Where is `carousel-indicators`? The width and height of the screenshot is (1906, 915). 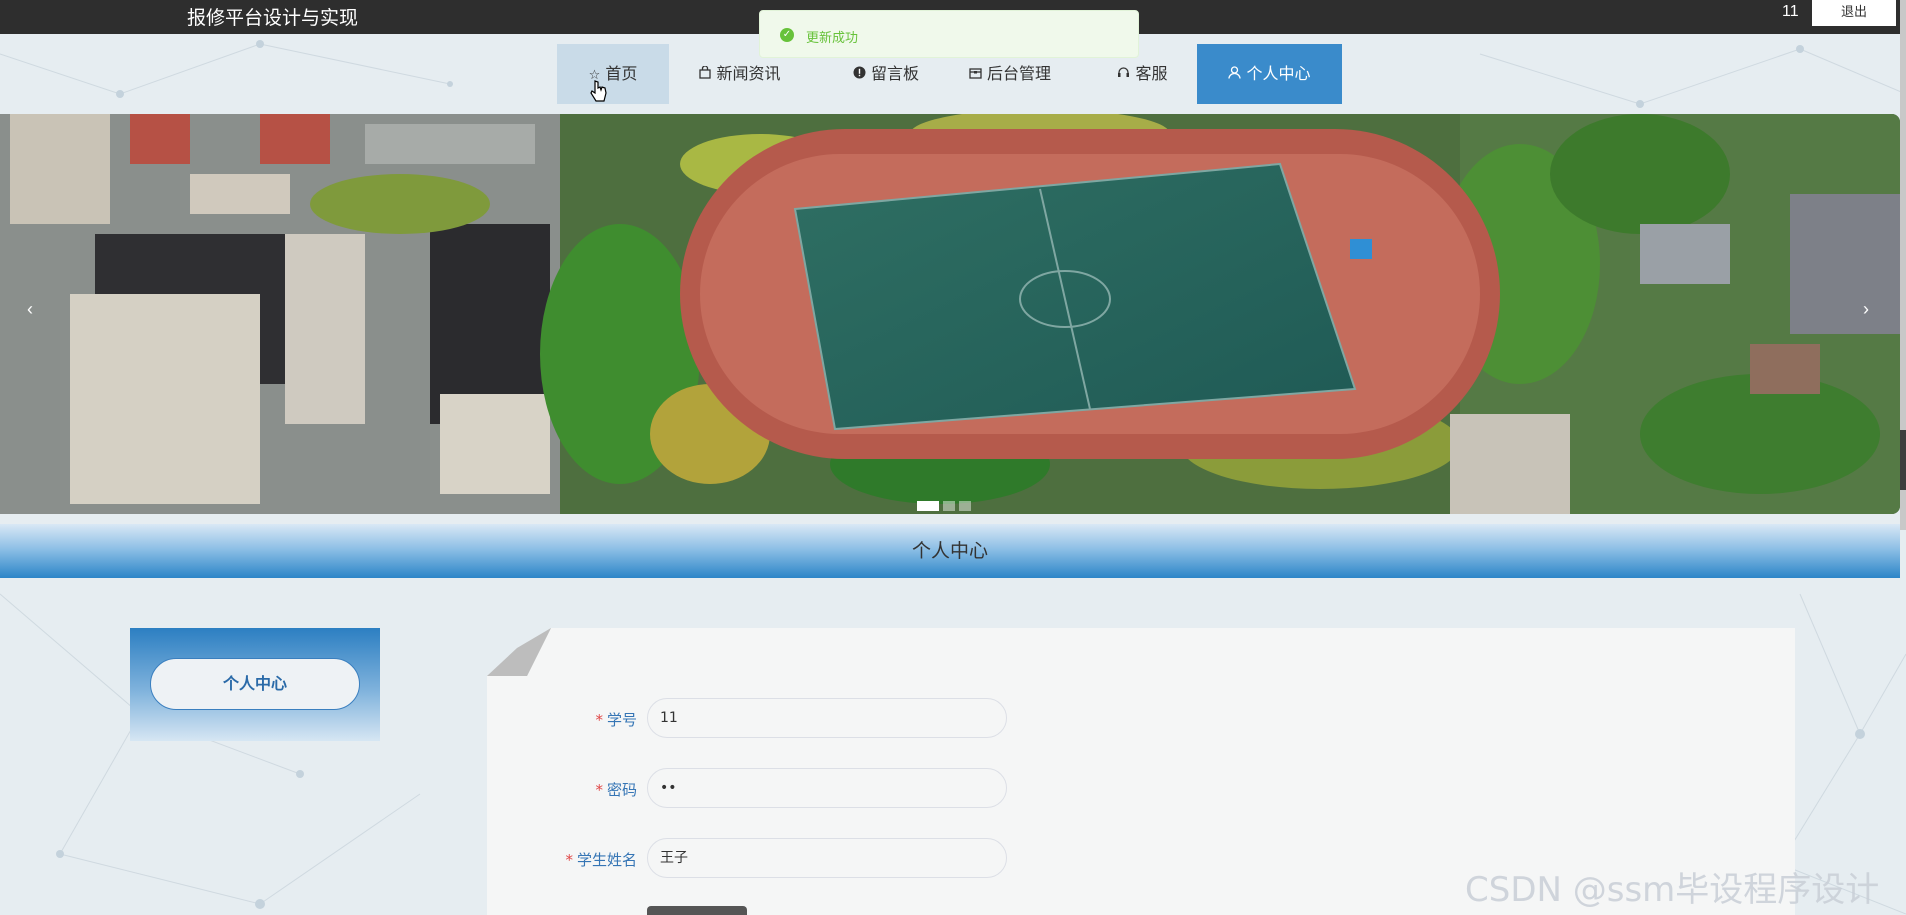
carousel-indicators is located at coordinates (946, 506).